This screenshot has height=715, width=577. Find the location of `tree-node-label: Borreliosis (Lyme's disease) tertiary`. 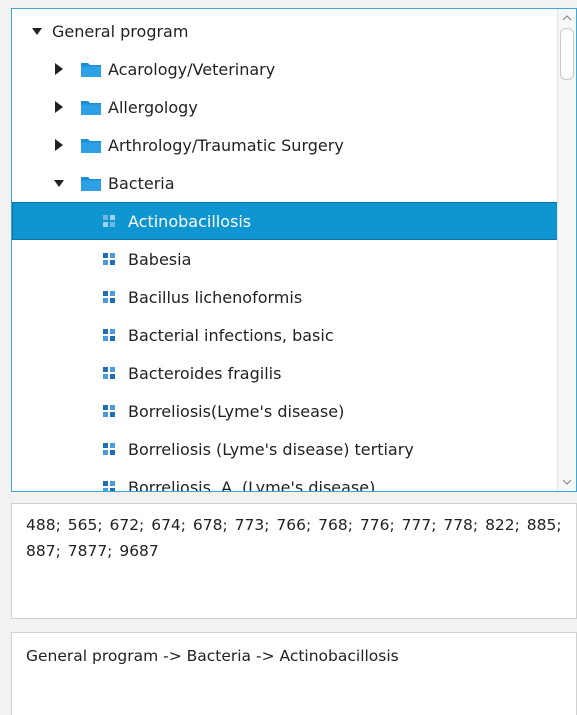

tree-node-label: Borreliosis (Lyme's disease) tertiary is located at coordinates (271, 449).